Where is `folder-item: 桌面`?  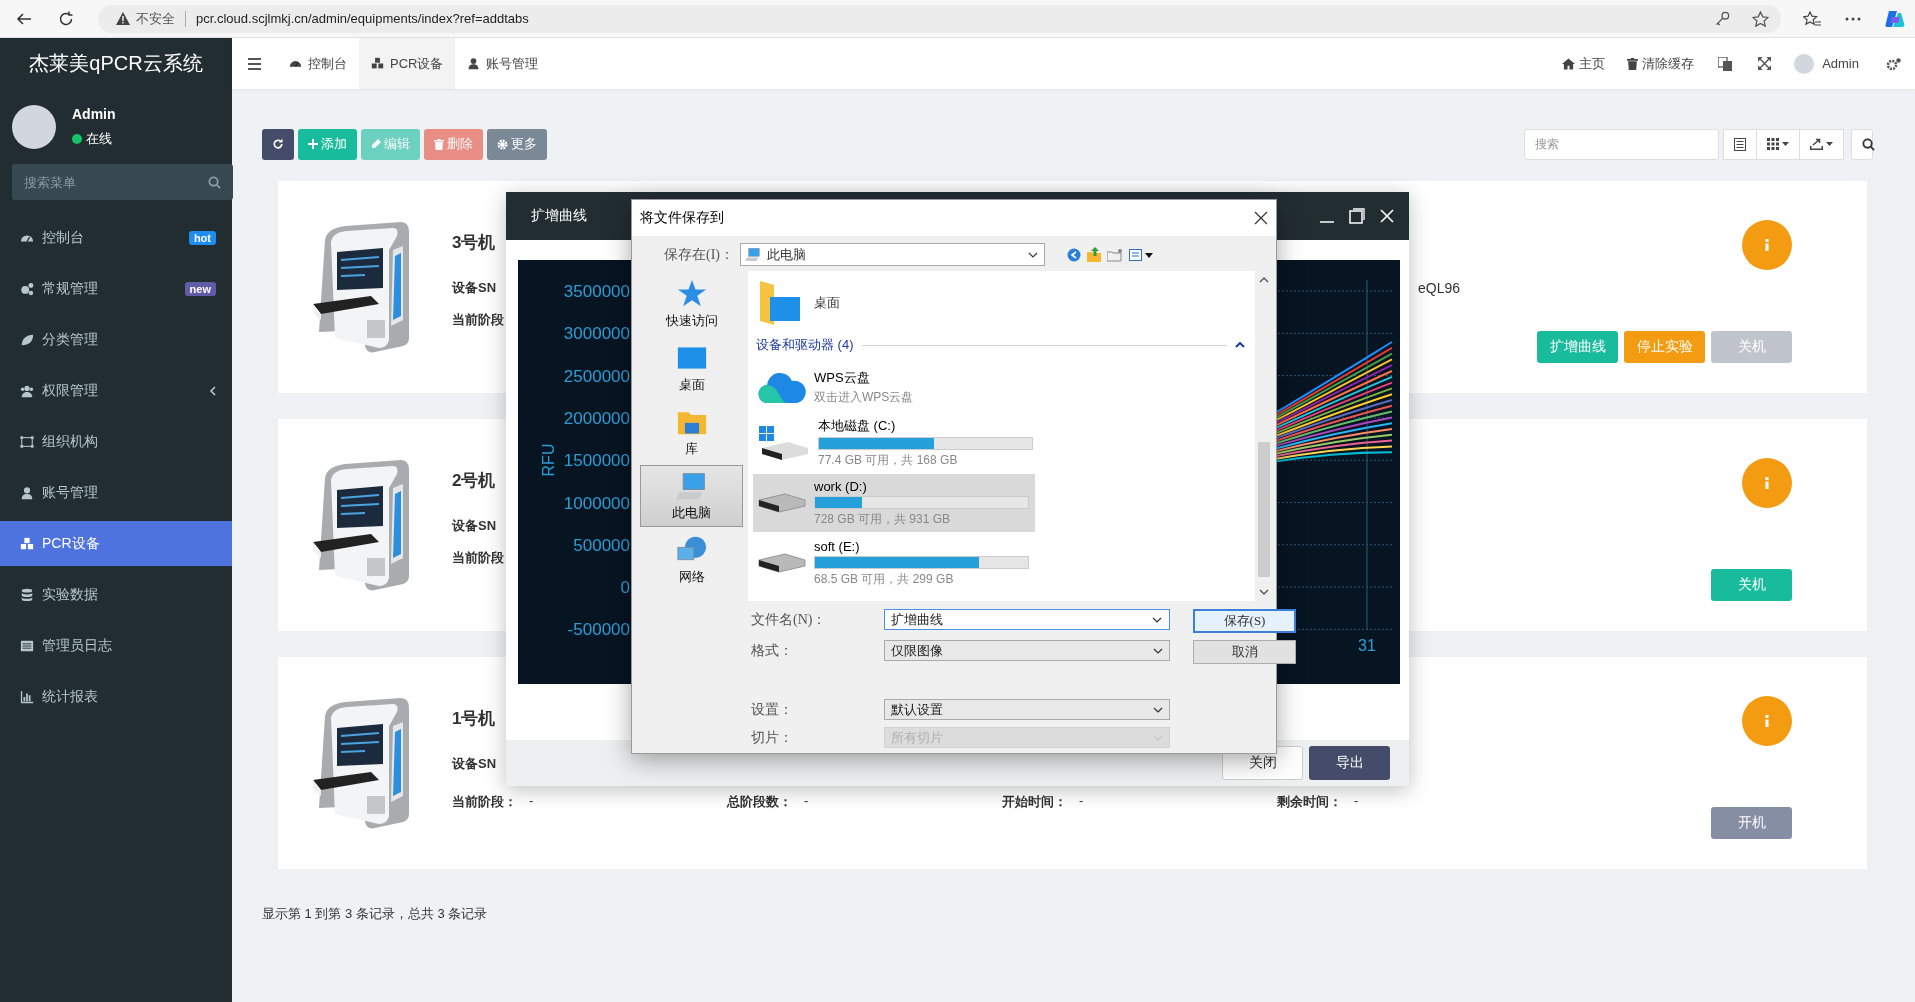
folder-item: 桌面 is located at coordinates (1001, 303).